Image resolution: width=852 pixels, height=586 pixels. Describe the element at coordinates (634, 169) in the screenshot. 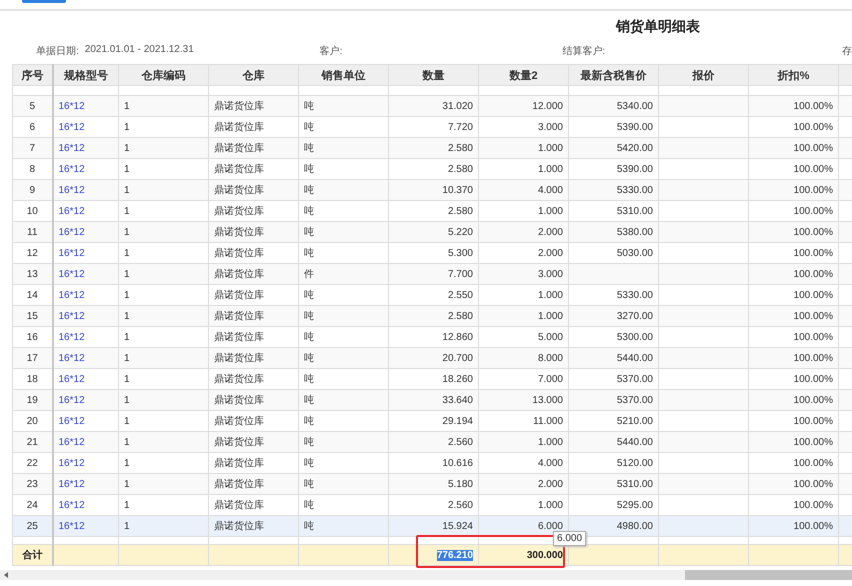

I see `table-cell: 5390.00` at that location.